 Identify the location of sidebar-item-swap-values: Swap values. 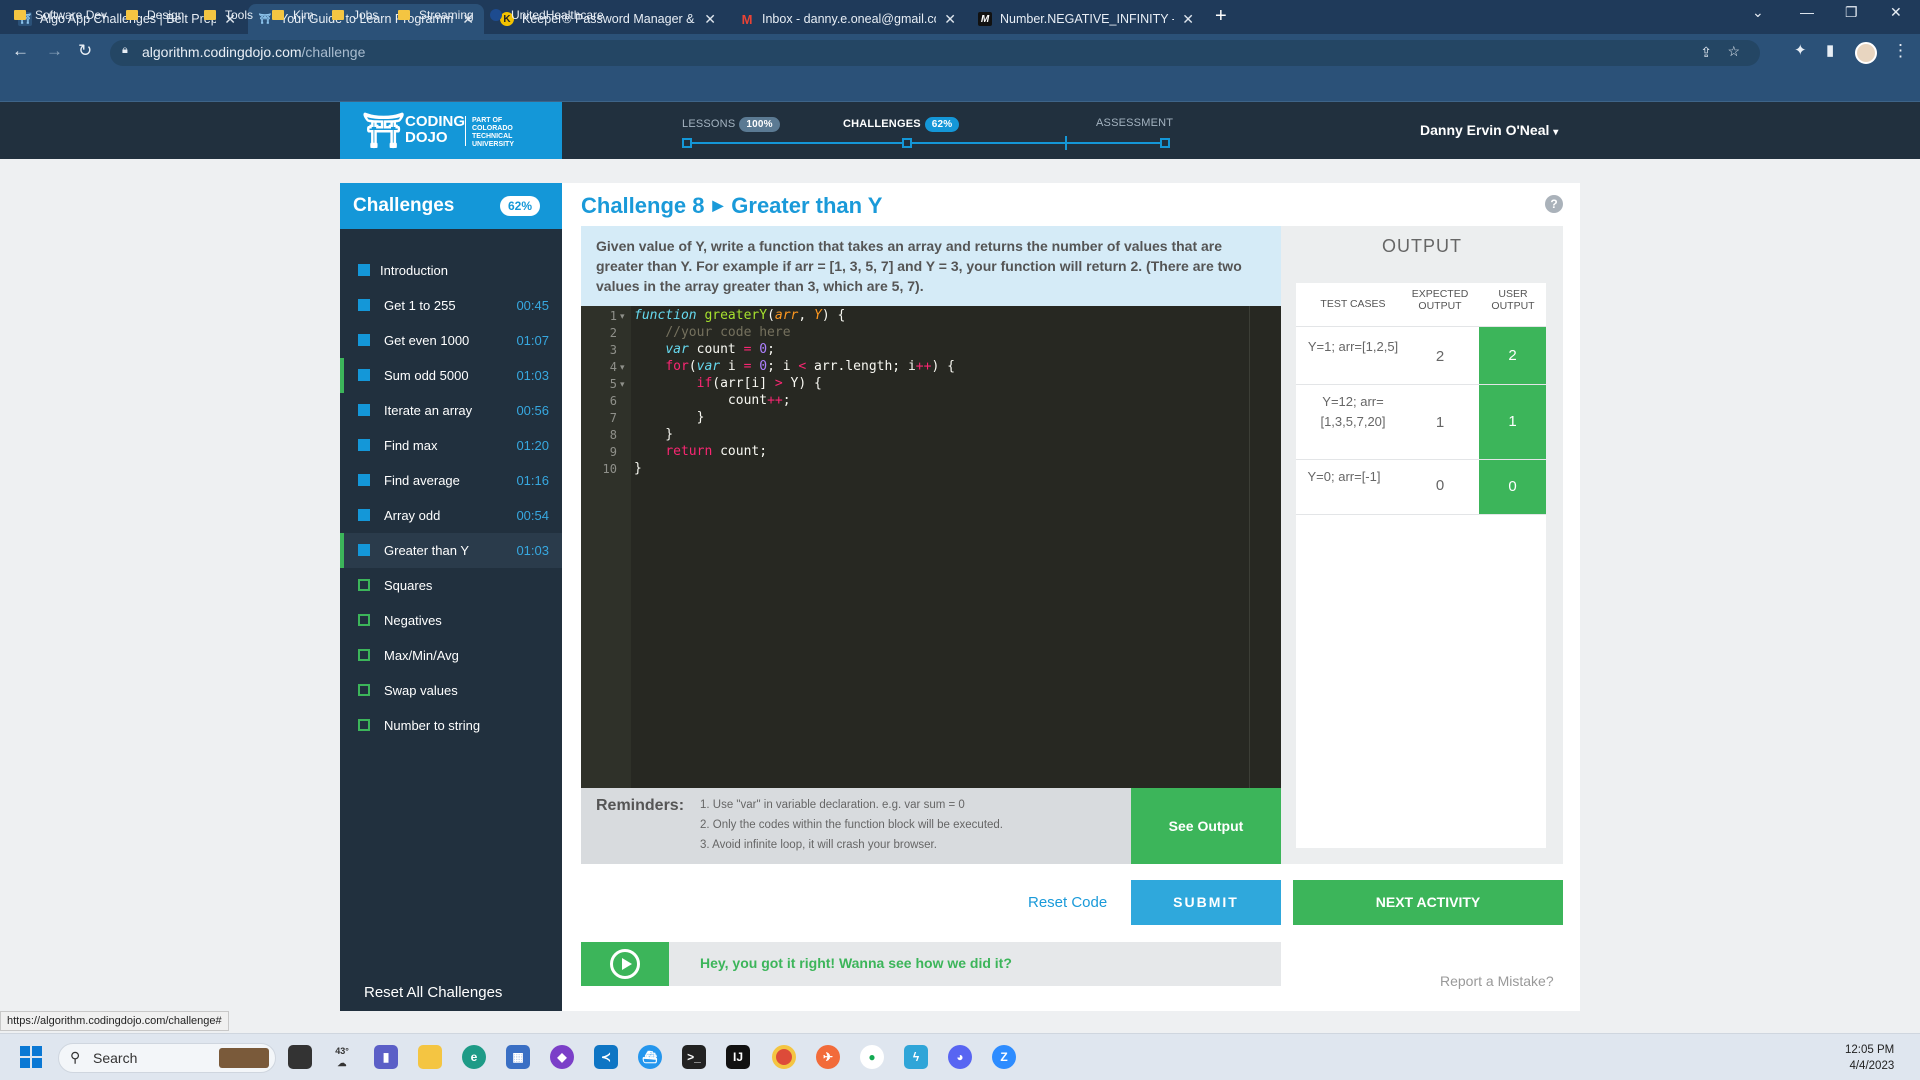
(451, 690).